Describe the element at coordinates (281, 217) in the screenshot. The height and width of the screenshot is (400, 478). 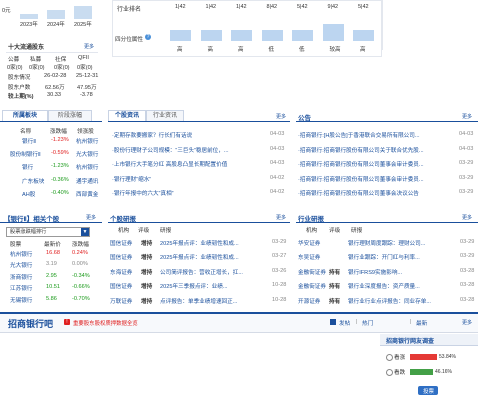
I see `stock-research-more-link: 更多` at that location.